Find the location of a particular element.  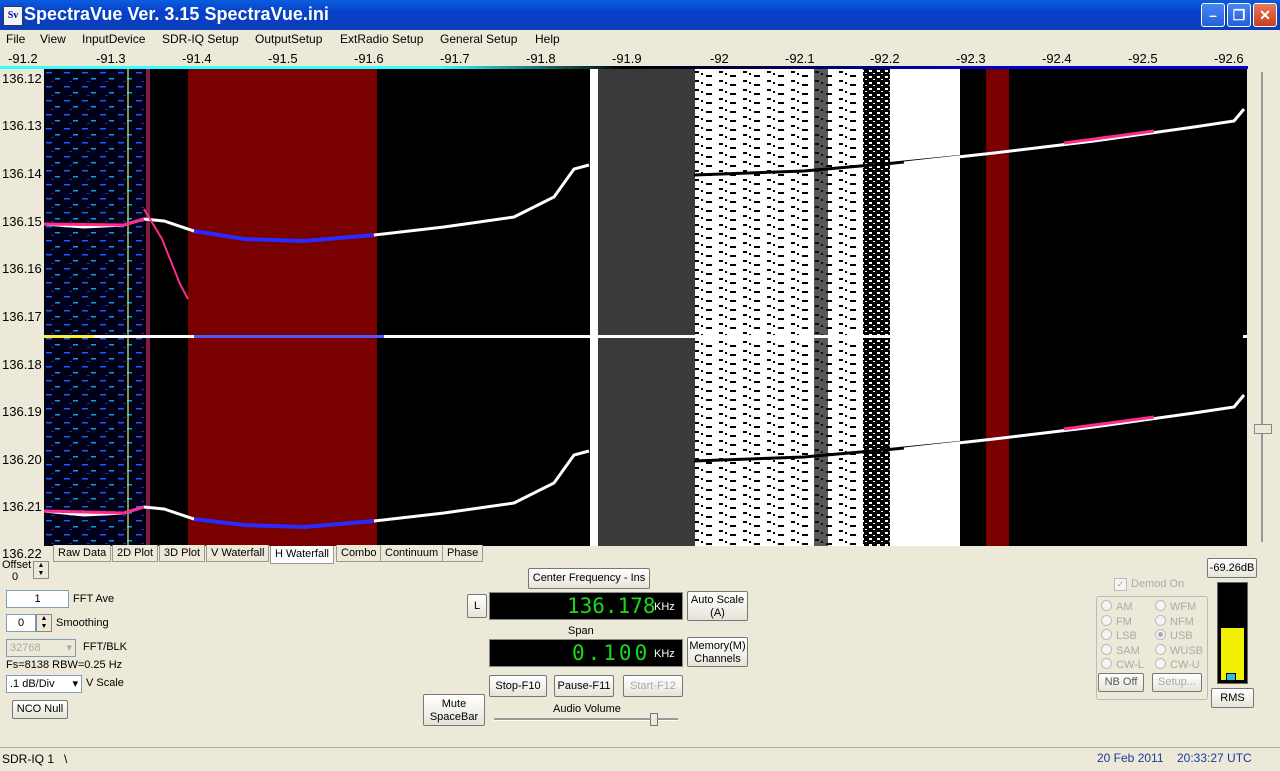

mode-wfm-radio: WFM is located at coordinates (1175, 606).